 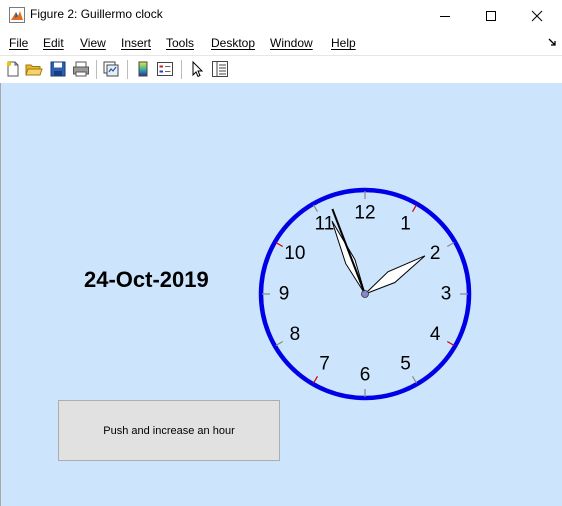 I want to click on clock-numeral: 9, so click(x=284, y=294).